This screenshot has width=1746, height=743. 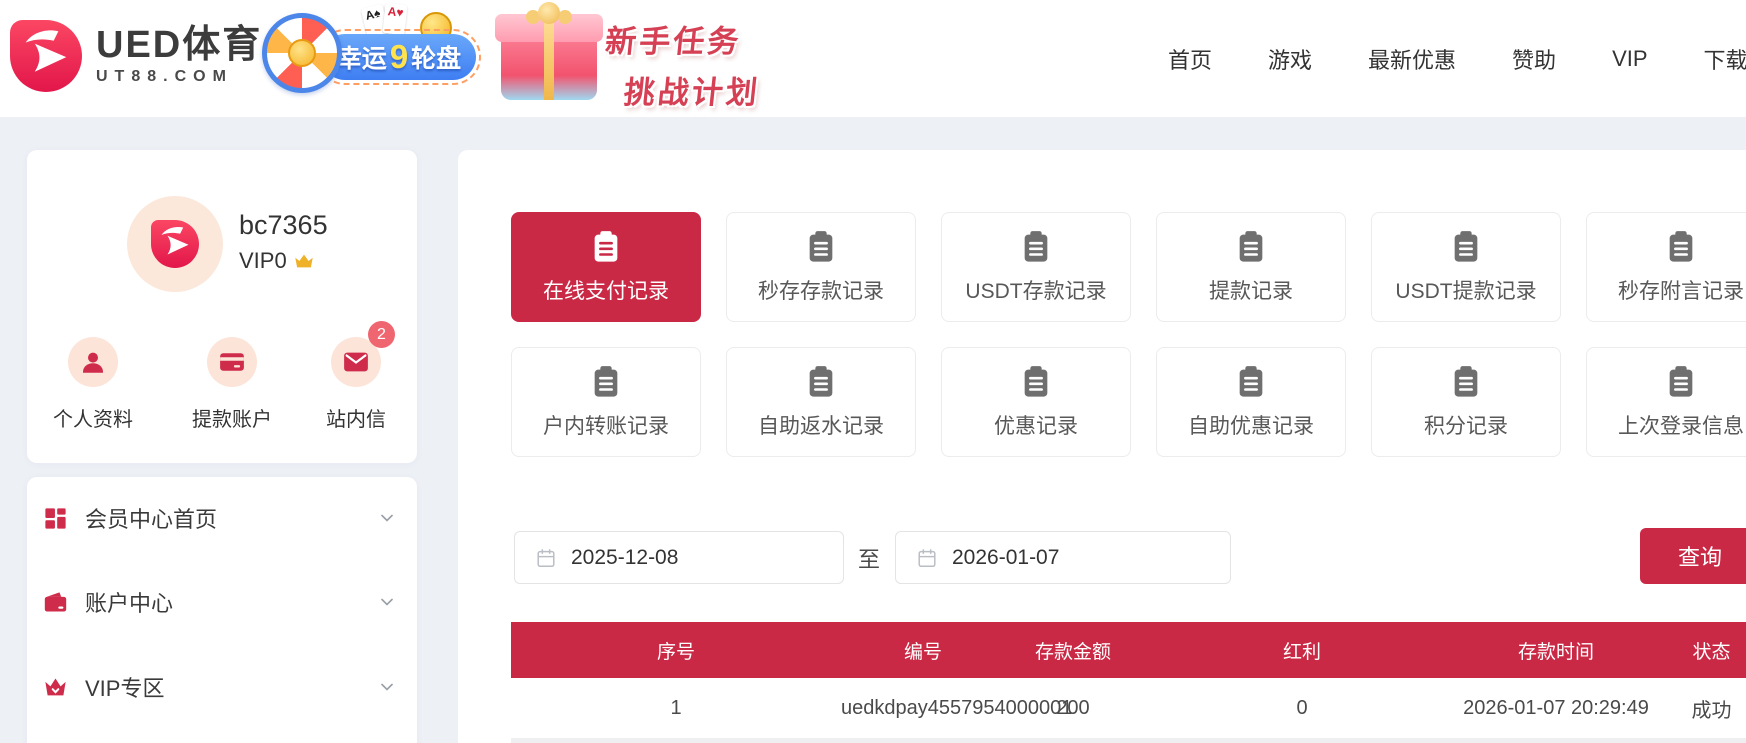 I want to click on sidebar-item-member-home: 会员中心首页, so click(x=222, y=518).